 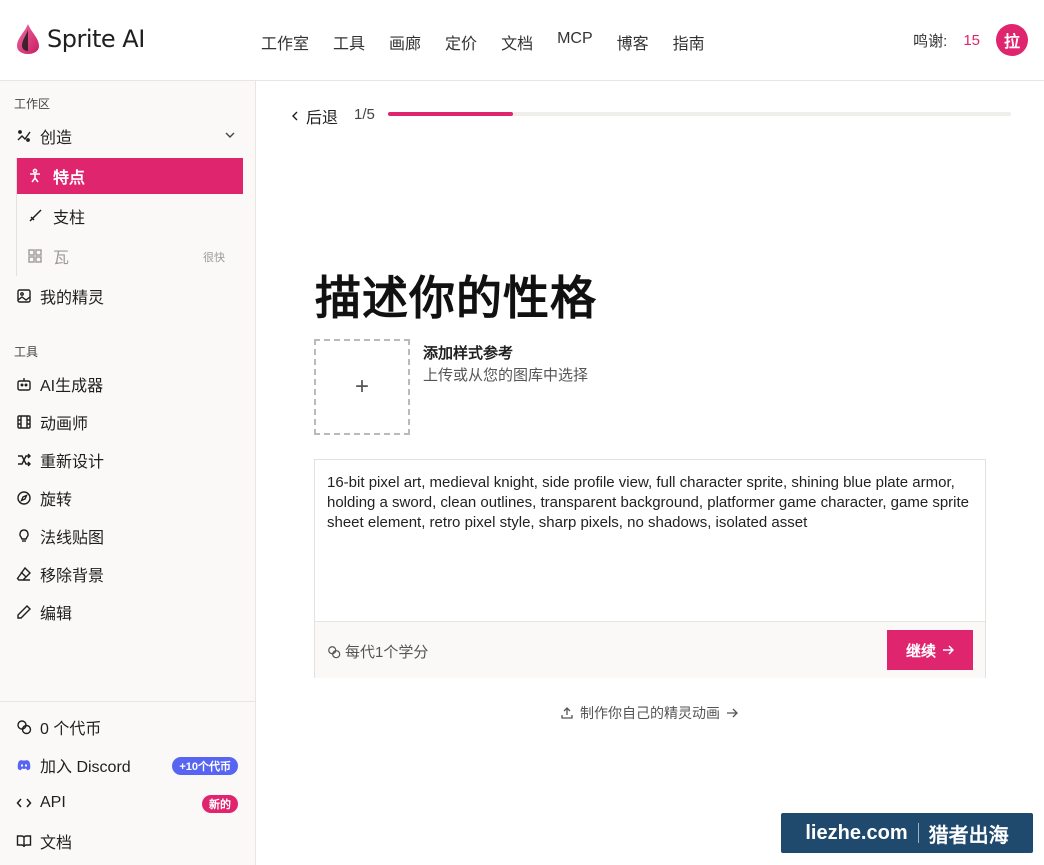 I want to click on eraser-icon, so click(x=24, y=574).